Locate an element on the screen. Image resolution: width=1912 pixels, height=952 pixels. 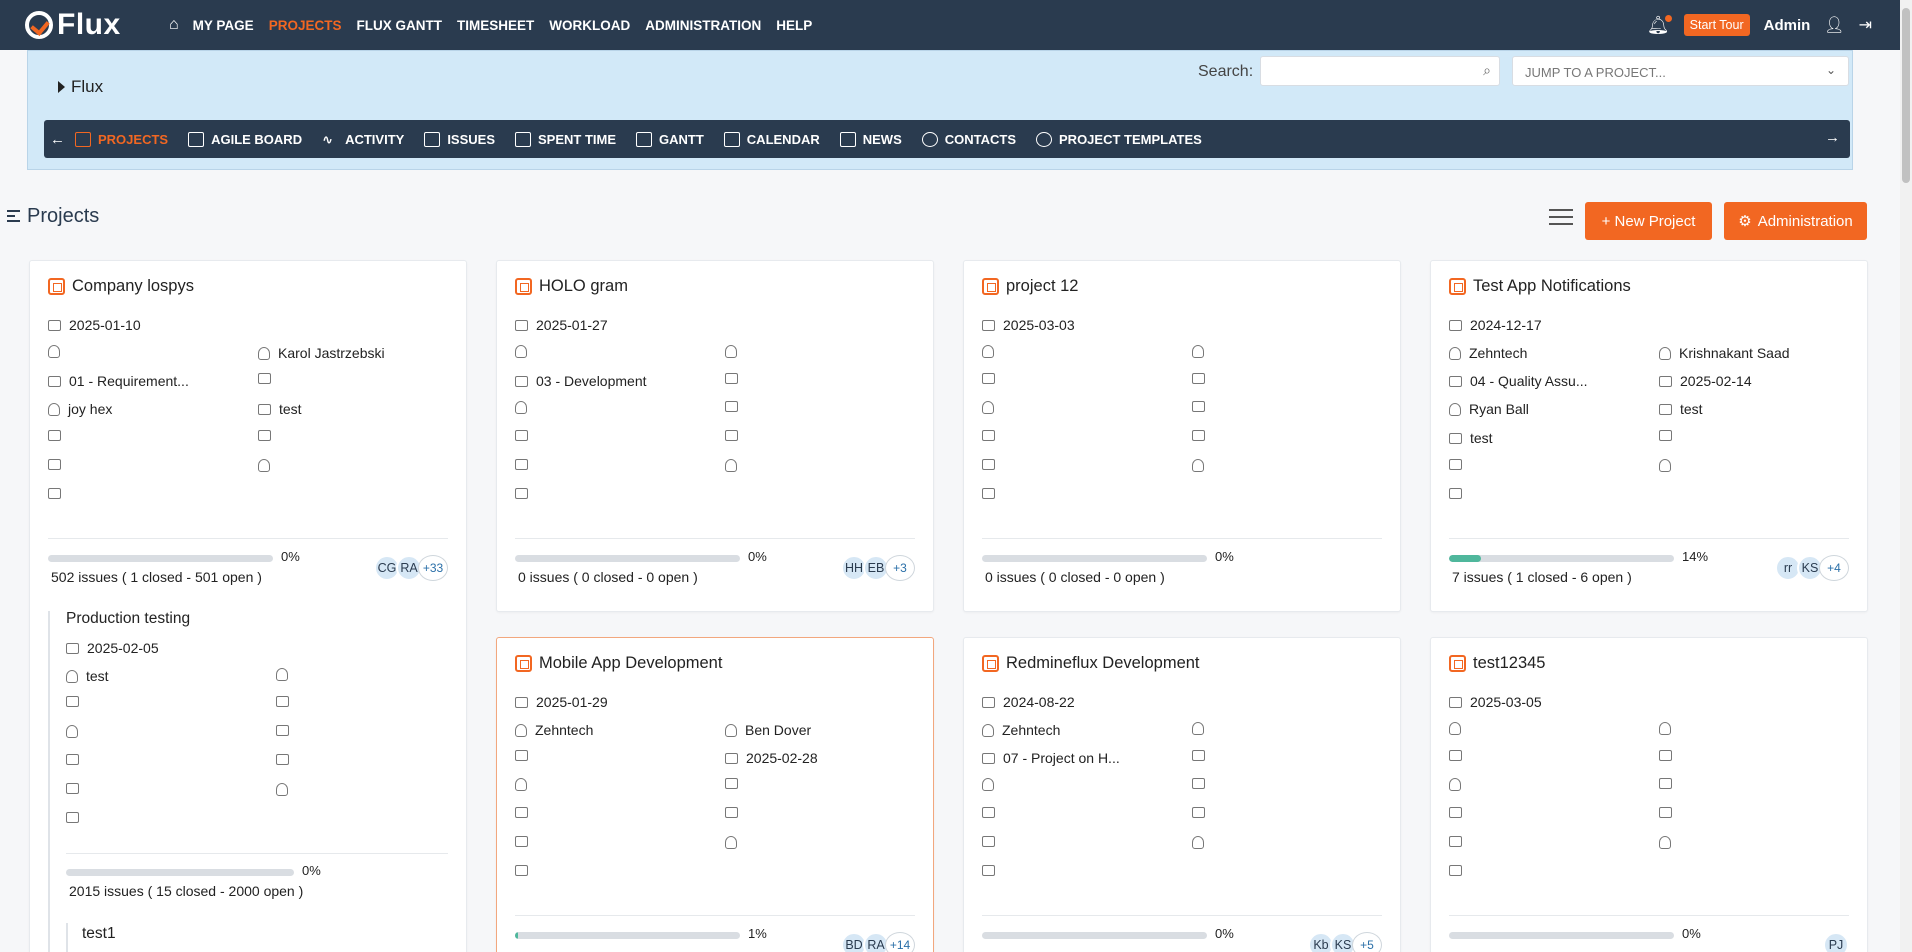
home-icon: ⌂ is located at coordinates (174, 25).